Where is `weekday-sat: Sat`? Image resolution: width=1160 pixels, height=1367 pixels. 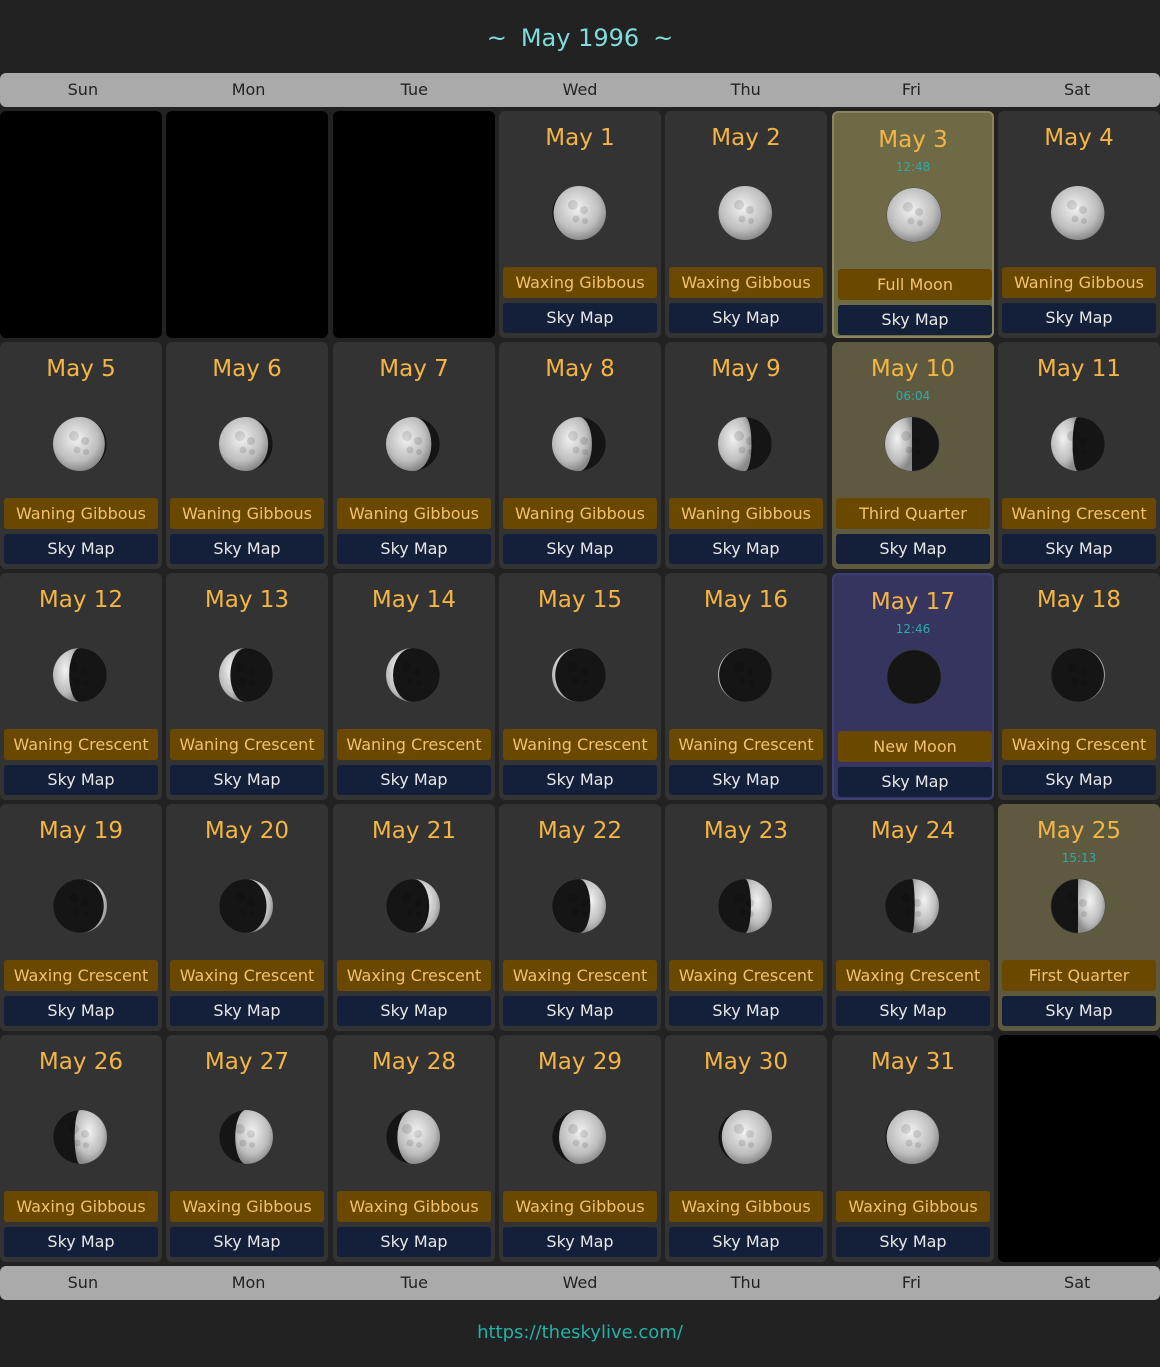
weekday-sat: Sat is located at coordinates (1077, 89).